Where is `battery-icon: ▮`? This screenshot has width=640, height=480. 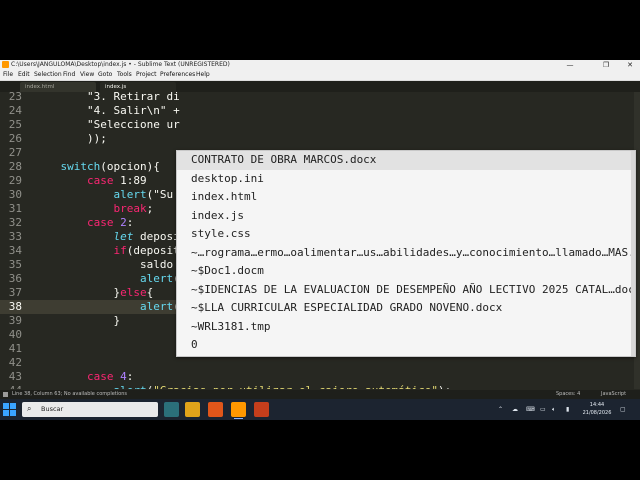
battery-icon: ▮ is located at coordinates (567, 409).